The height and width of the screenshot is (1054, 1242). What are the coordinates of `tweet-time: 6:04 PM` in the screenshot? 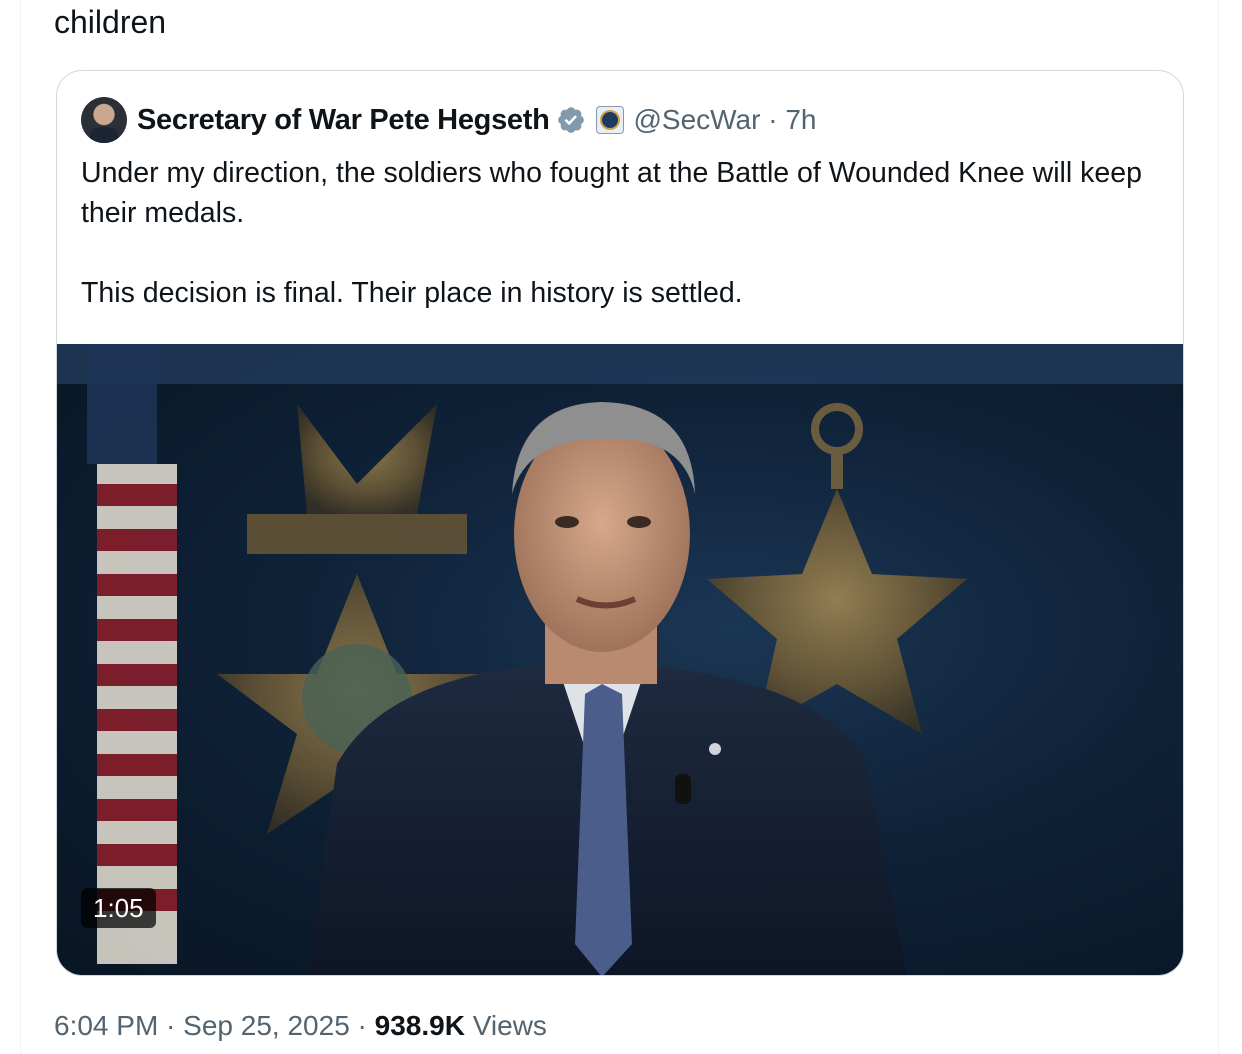 It's located at (106, 1025).